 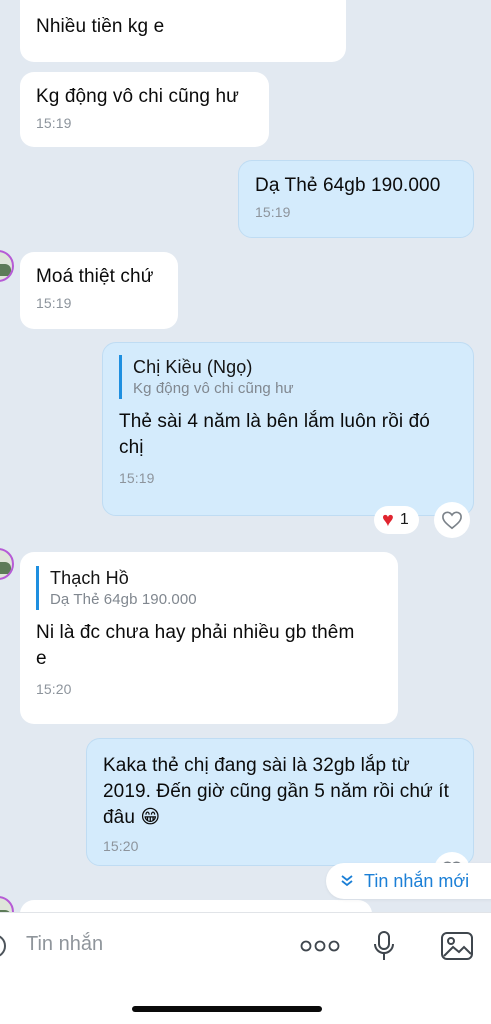 I want to click on quote-author: Chị Kiều (Ngọ), so click(x=193, y=367).